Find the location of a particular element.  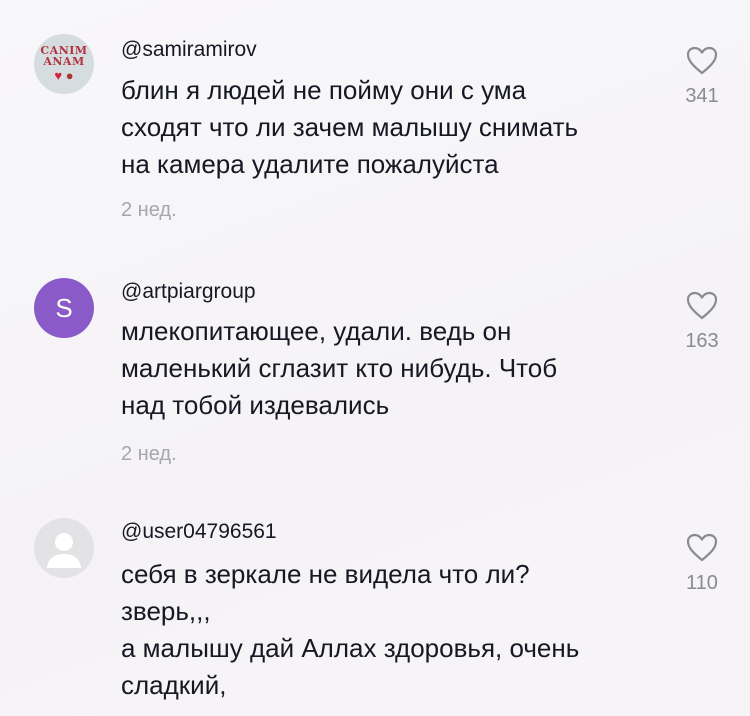

strawberry-icon: ● is located at coordinates (69, 75).